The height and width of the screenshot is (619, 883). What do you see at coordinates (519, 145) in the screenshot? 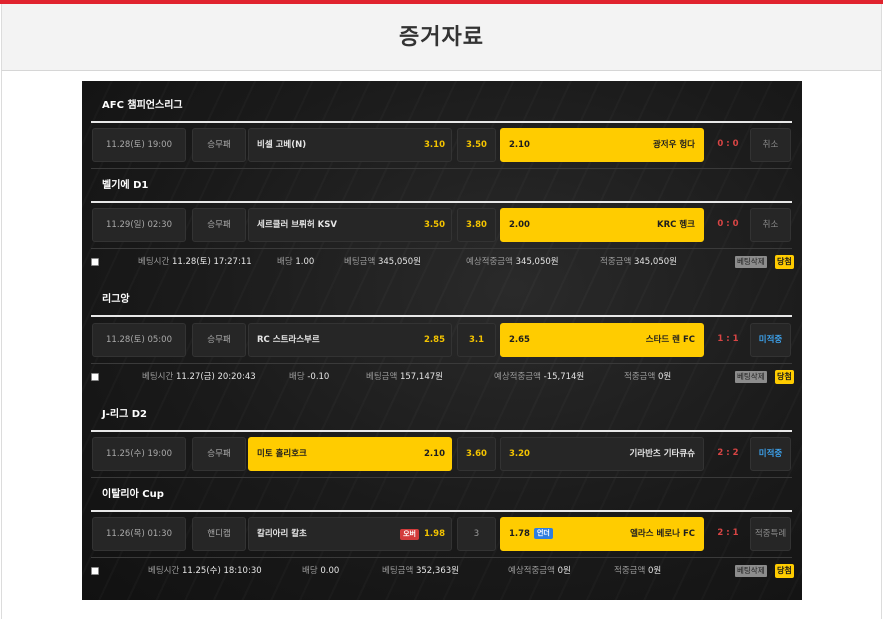
I see `away-odd: 2.10` at bounding box center [519, 145].